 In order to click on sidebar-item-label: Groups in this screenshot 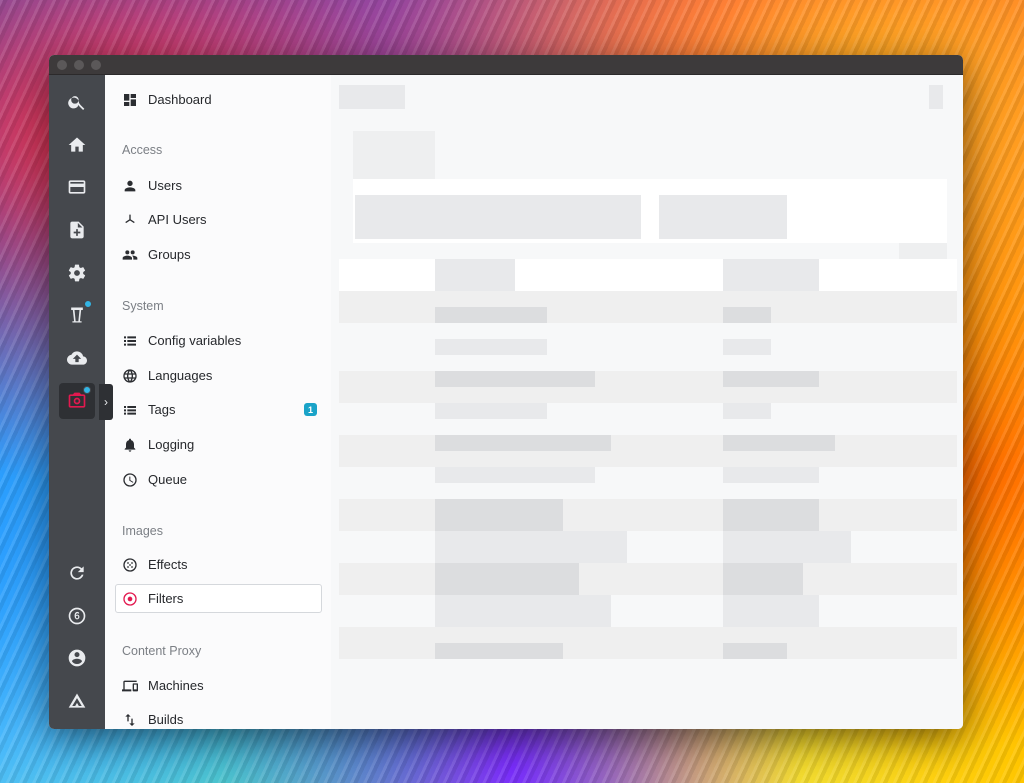, I will do `click(169, 254)`.